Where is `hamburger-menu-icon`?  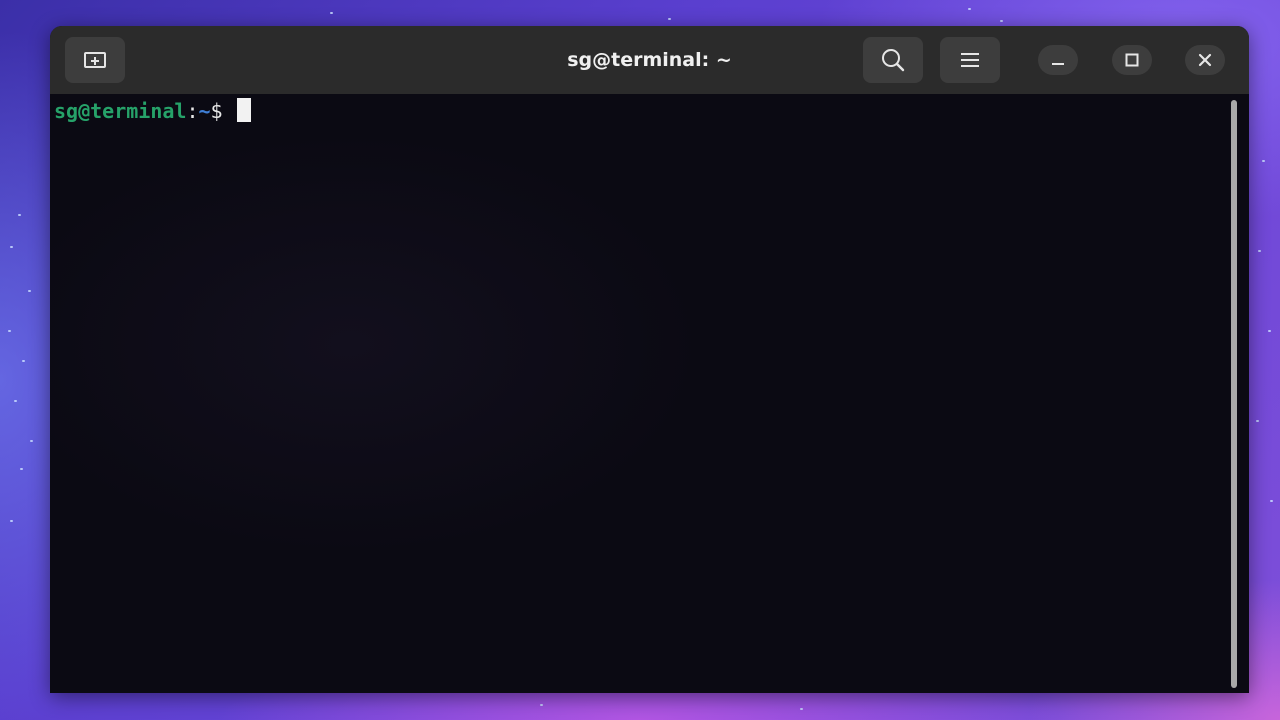 hamburger-menu-icon is located at coordinates (970, 60).